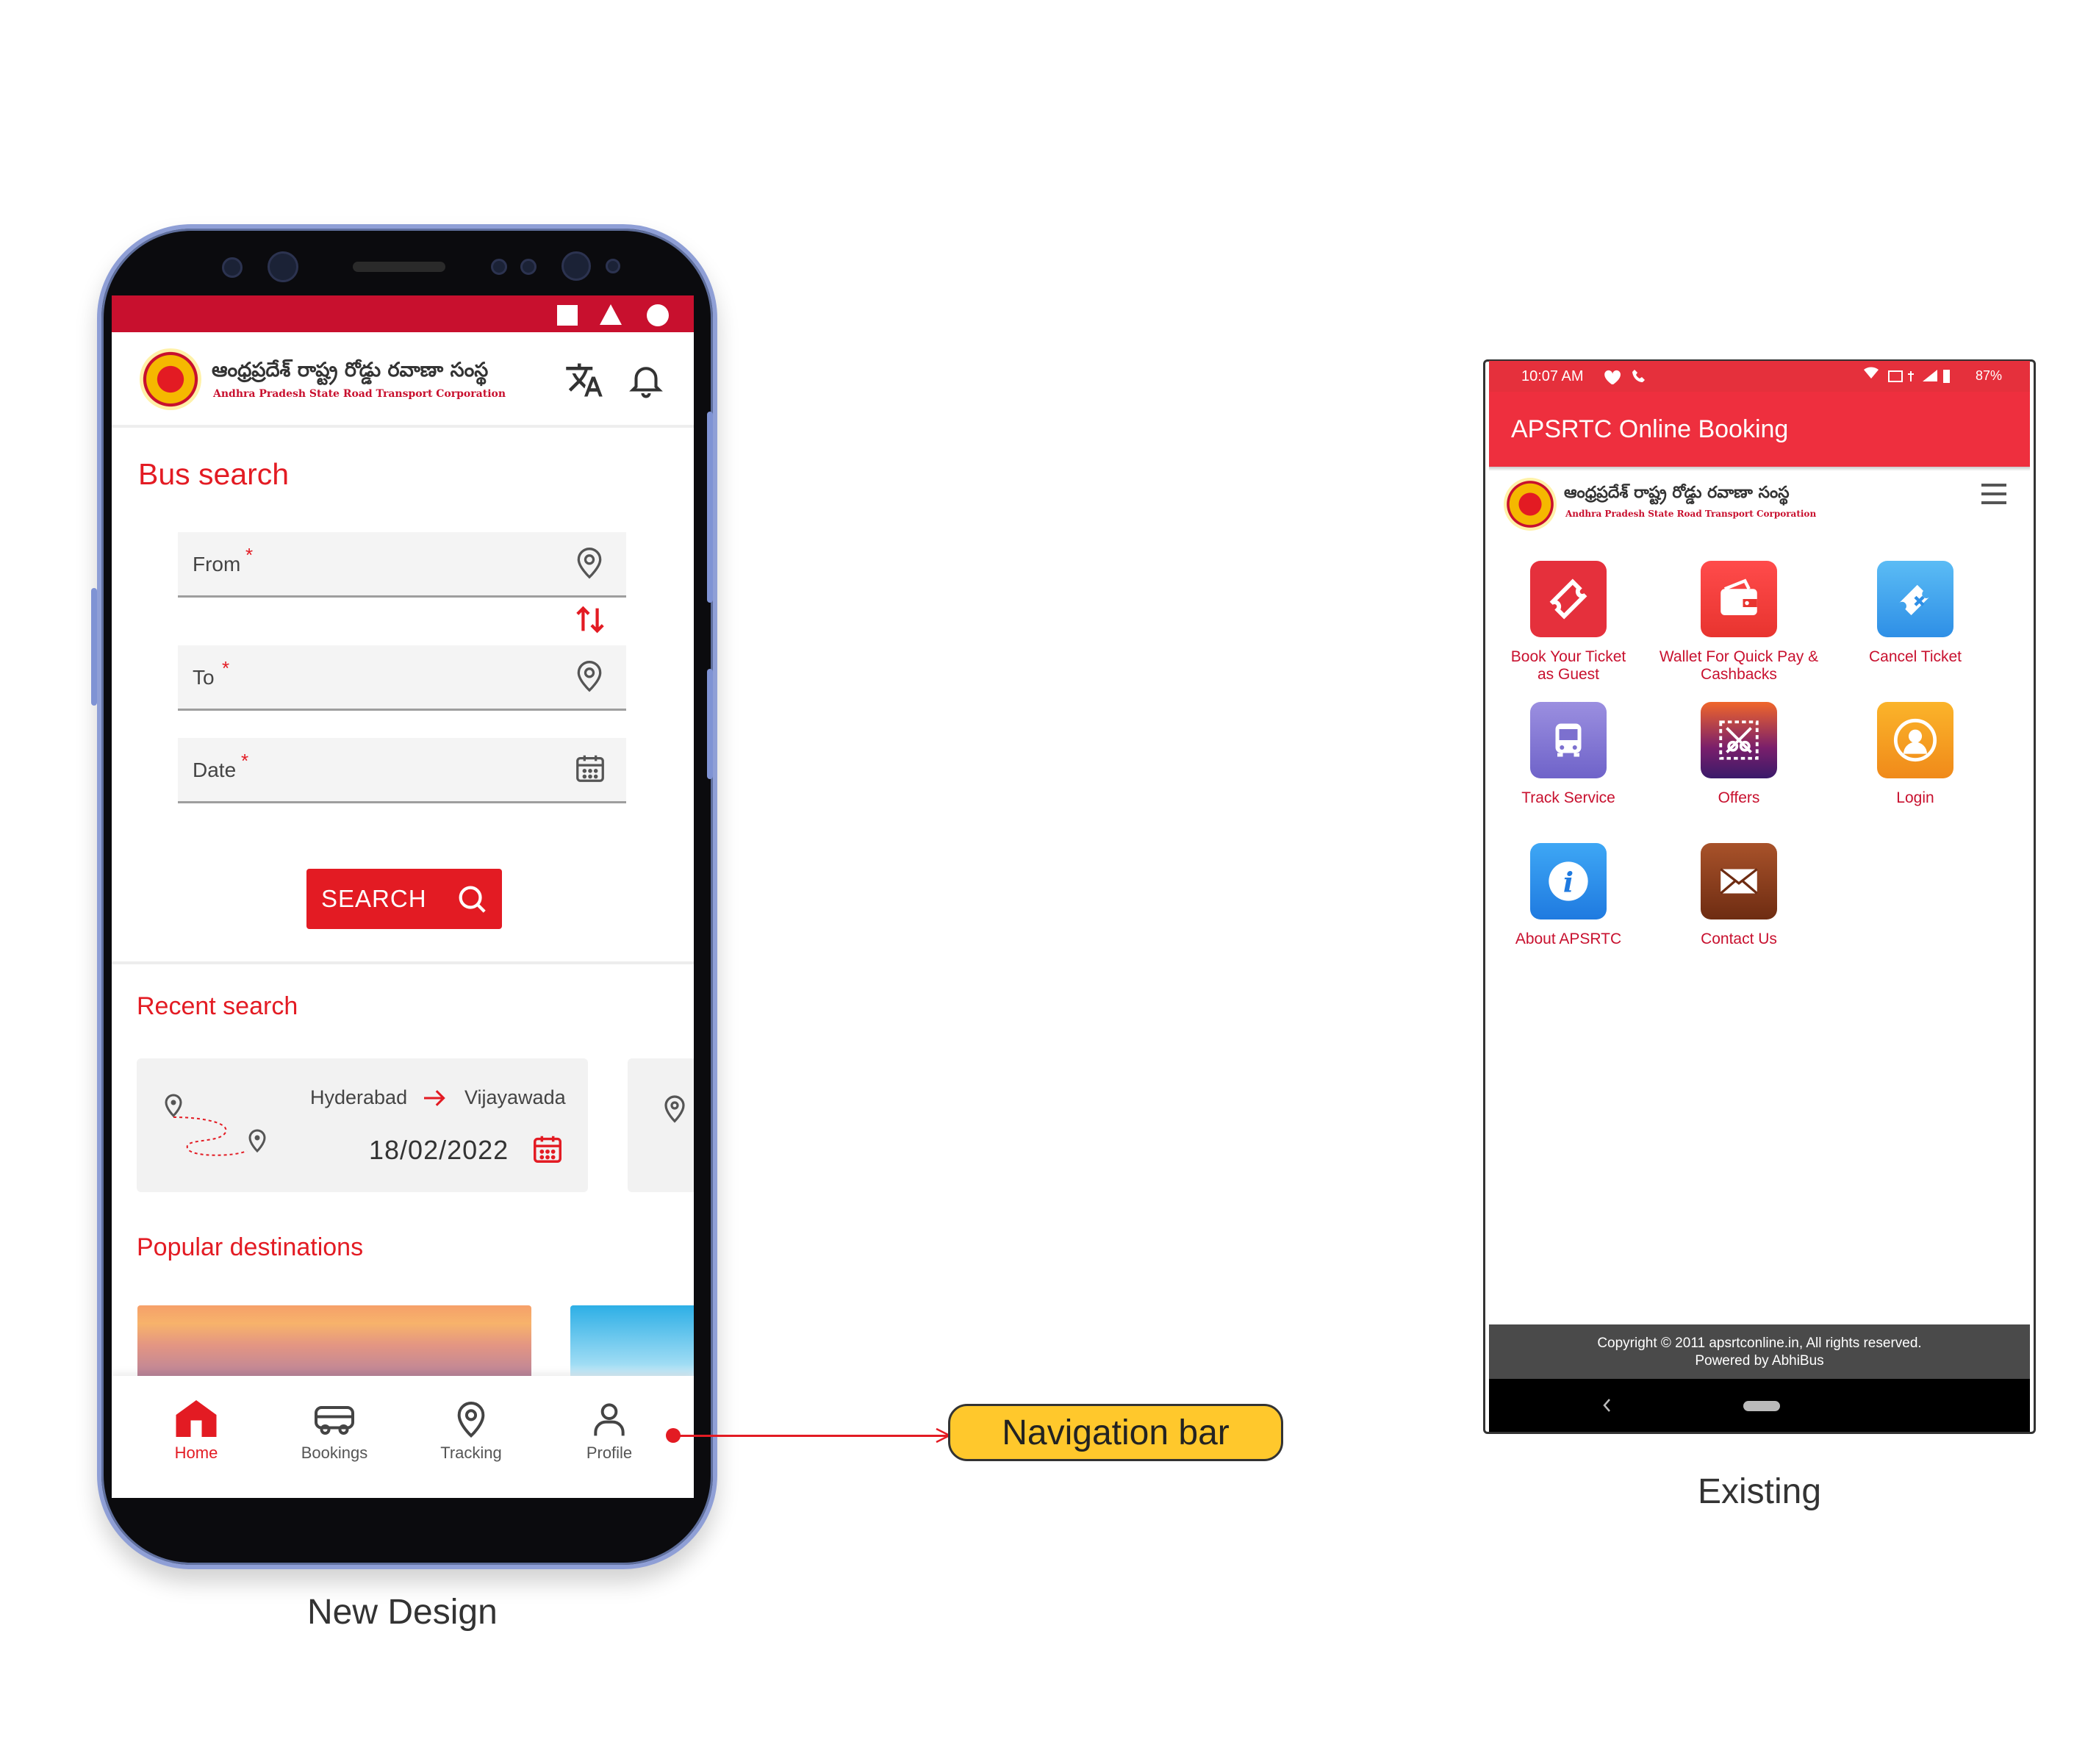 This screenshot has width=2099, height=1764. I want to click on arrow-right-icon, so click(434, 1098).